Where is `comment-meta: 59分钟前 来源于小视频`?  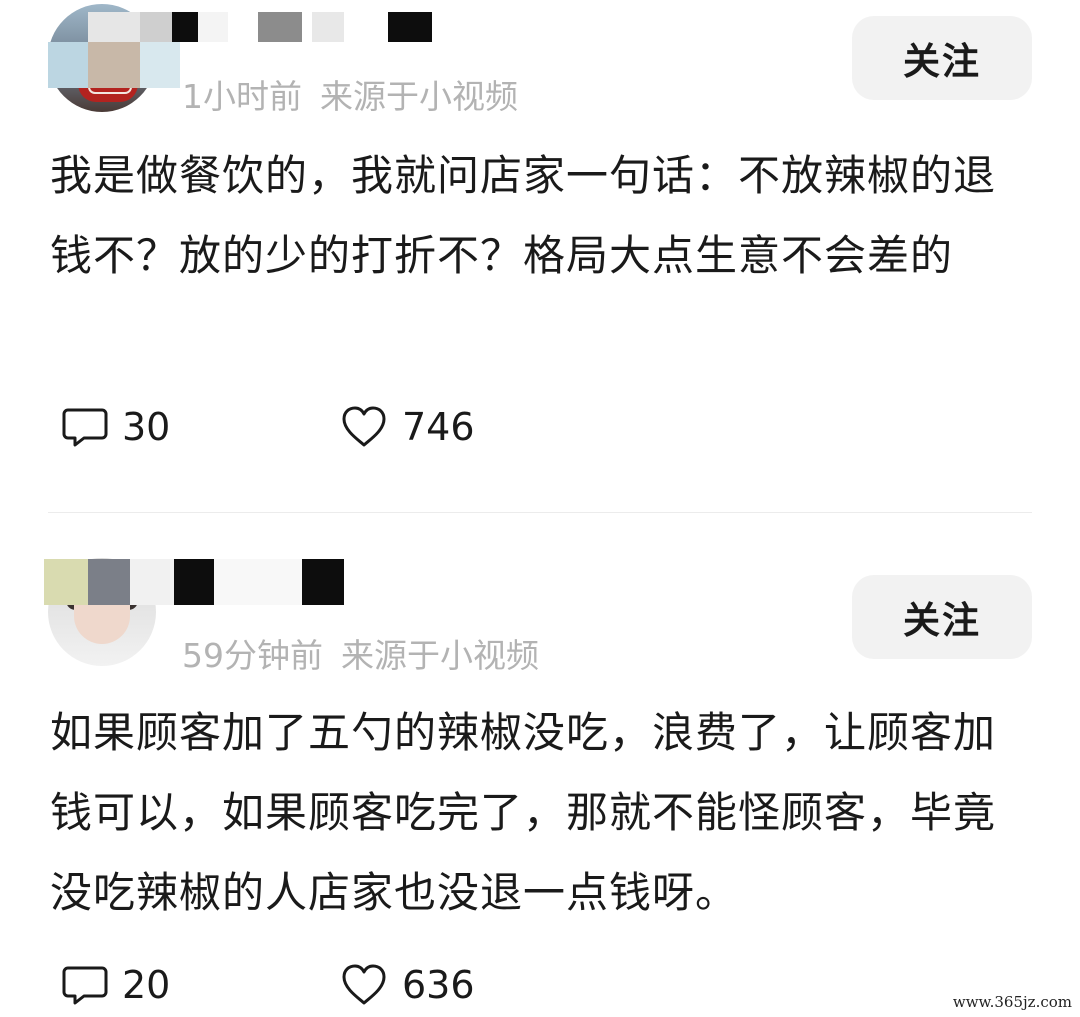
comment-meta: 59分钟前 来源于小视频 is located at coordinates (360, 653).